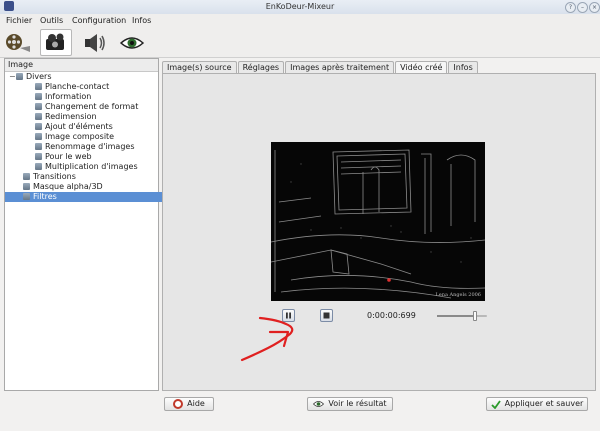 Image resolution: width=600 pixels, height=431 pixels. I want to click on tree-item-divers: − Divers, so click(81, 77).